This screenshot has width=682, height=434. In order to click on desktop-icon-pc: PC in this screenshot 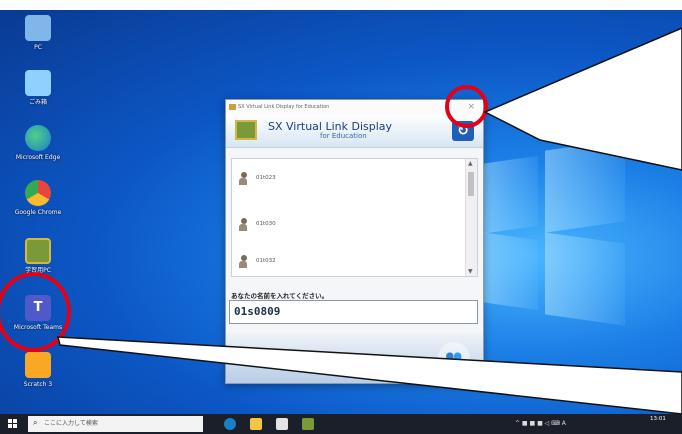, I will do `click(38, 33)`.